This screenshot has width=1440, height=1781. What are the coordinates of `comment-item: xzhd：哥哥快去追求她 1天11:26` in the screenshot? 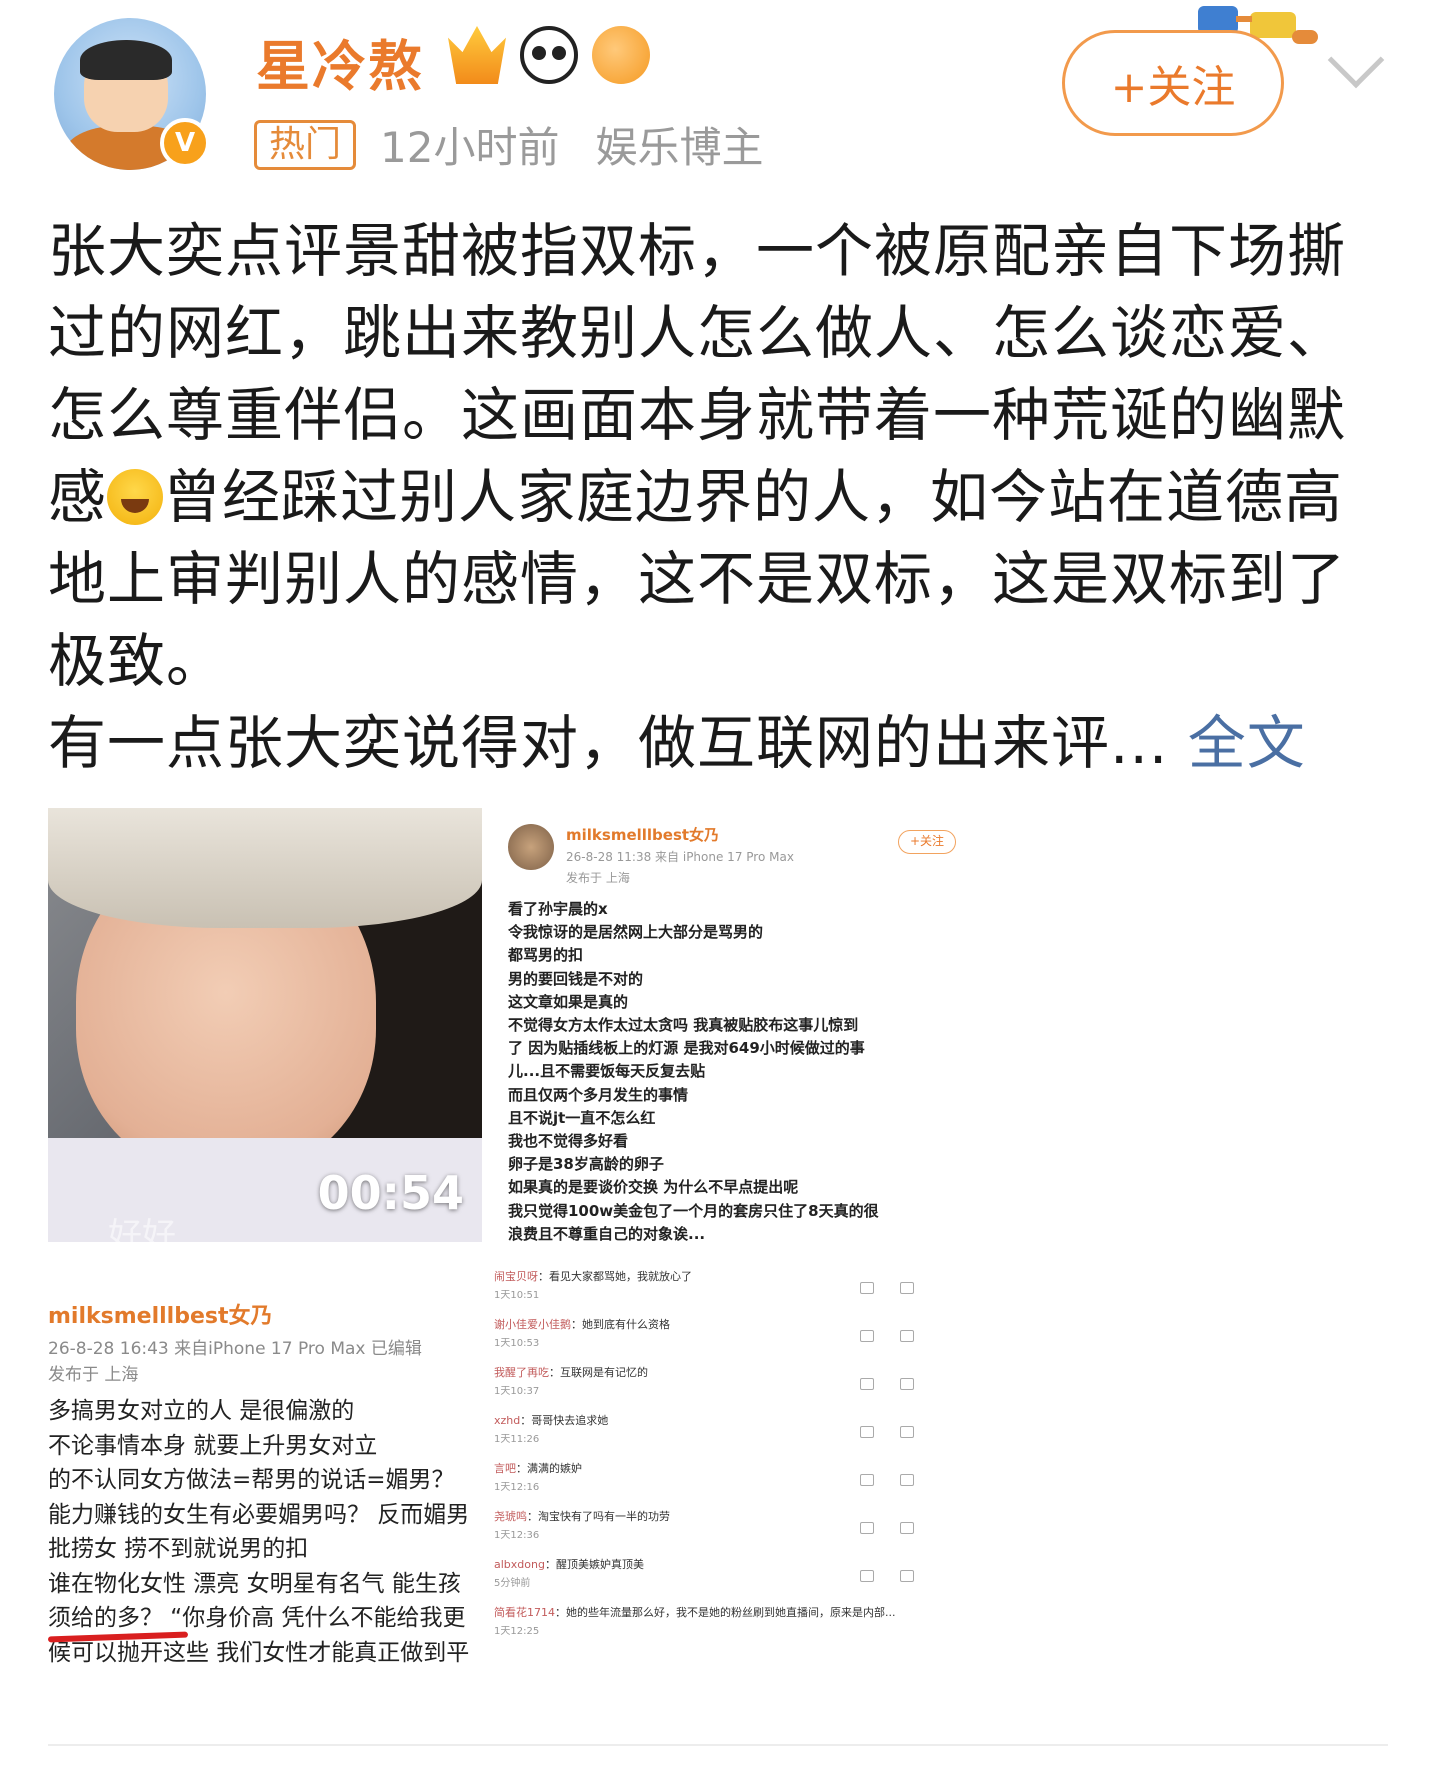 It's located at (736, 1439).